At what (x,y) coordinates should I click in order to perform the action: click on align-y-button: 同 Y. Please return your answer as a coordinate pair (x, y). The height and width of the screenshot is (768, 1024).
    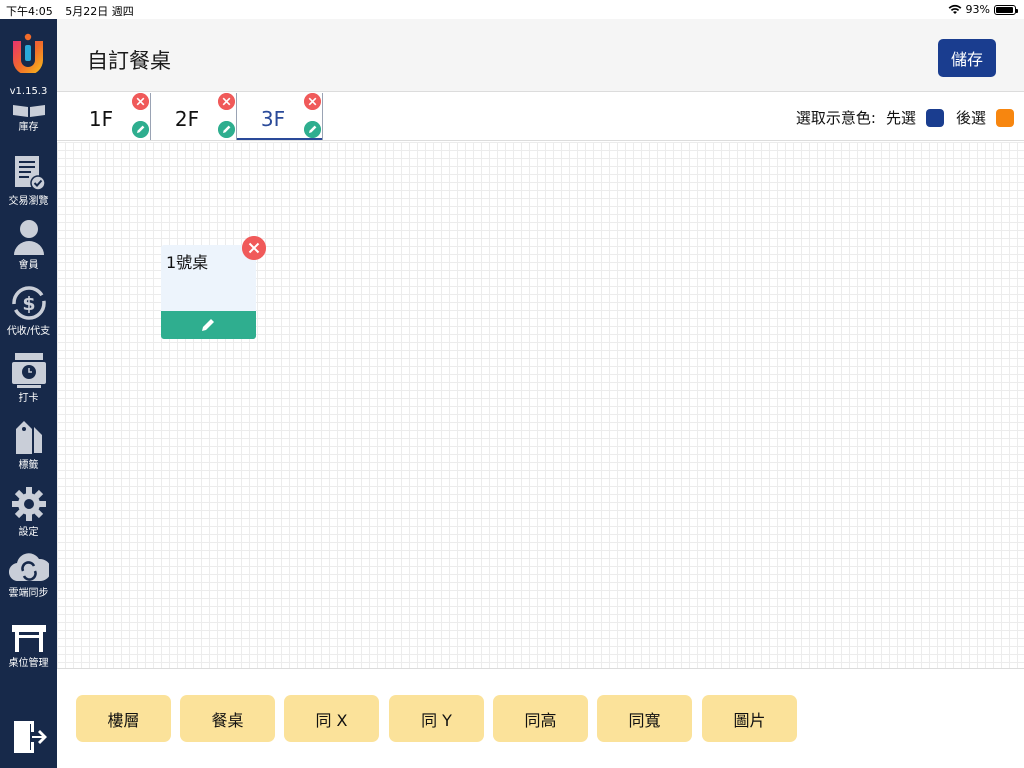
    Looking at the image, I should click on (436, 718).